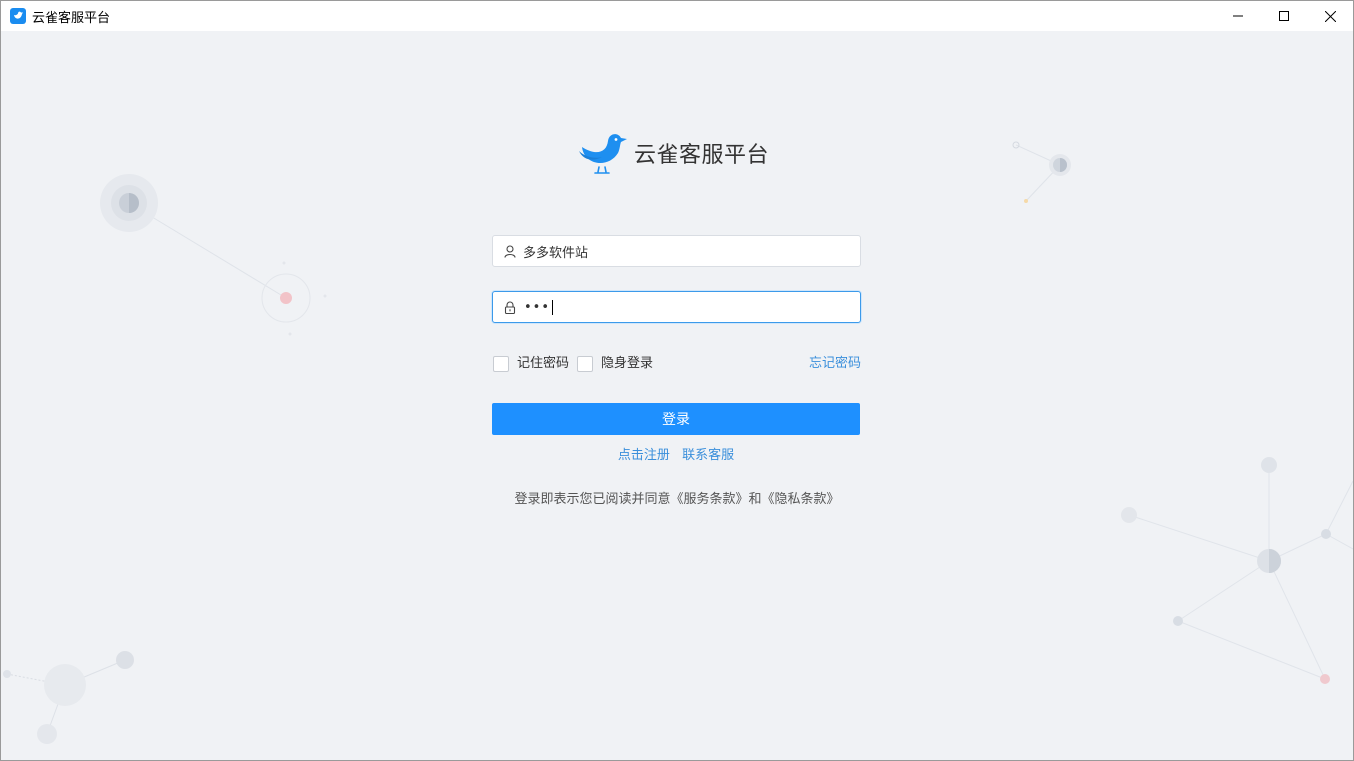 This screenshot has height=761, width=1354. I want to click on username-field: 多多软件站, so click(676, 251).